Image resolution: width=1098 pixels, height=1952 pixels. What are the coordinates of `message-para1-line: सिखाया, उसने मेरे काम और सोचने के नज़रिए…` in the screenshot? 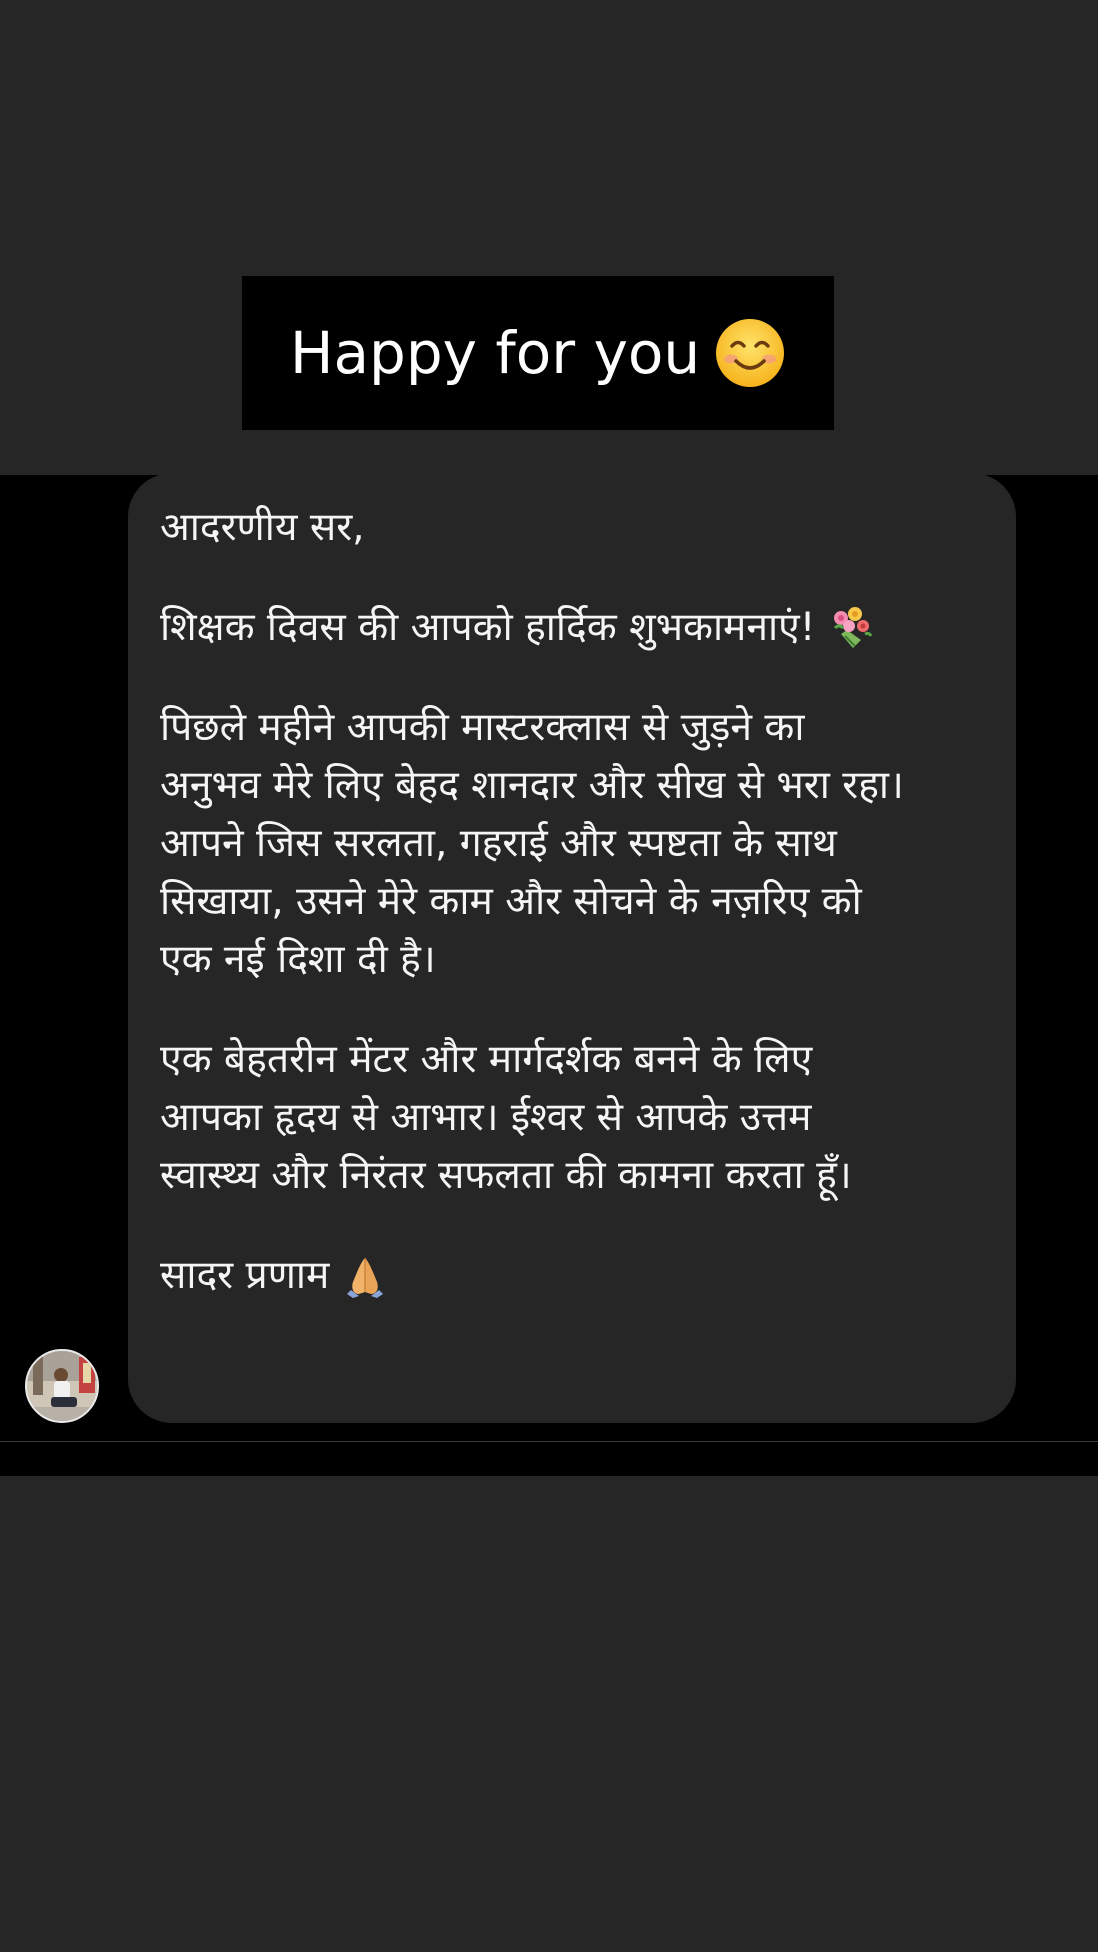 It's located at (511, 901).